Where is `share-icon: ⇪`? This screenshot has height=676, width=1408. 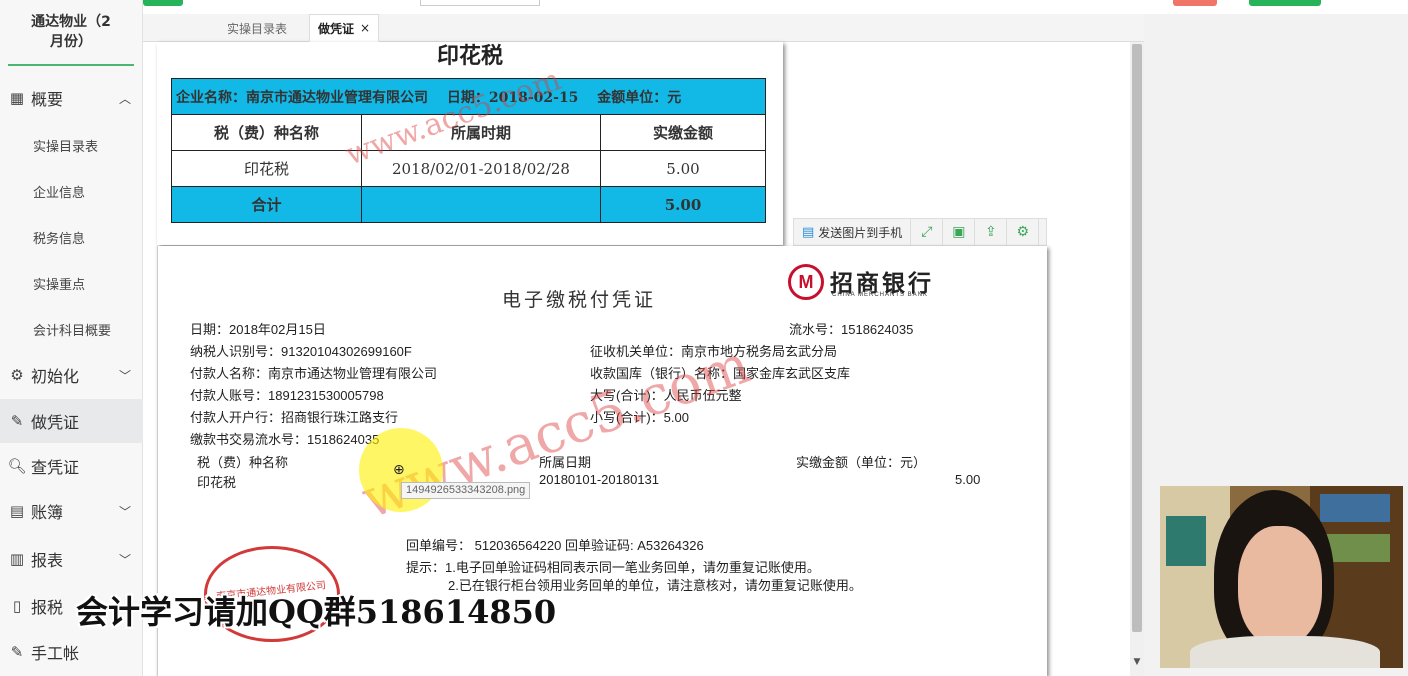 share-icon: ⇪ is located at coordinates (991, 232).